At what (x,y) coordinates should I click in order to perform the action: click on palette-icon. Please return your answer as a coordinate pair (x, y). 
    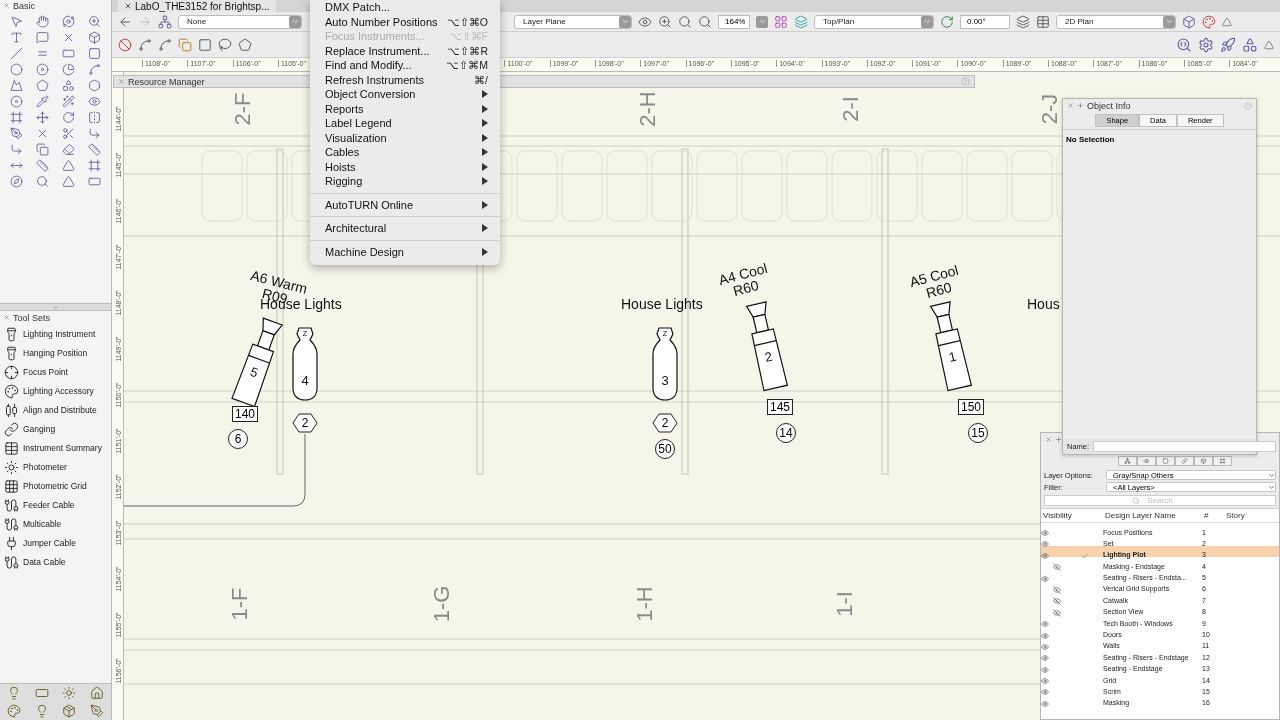
    Looking at the image, I should click on (11, 391).